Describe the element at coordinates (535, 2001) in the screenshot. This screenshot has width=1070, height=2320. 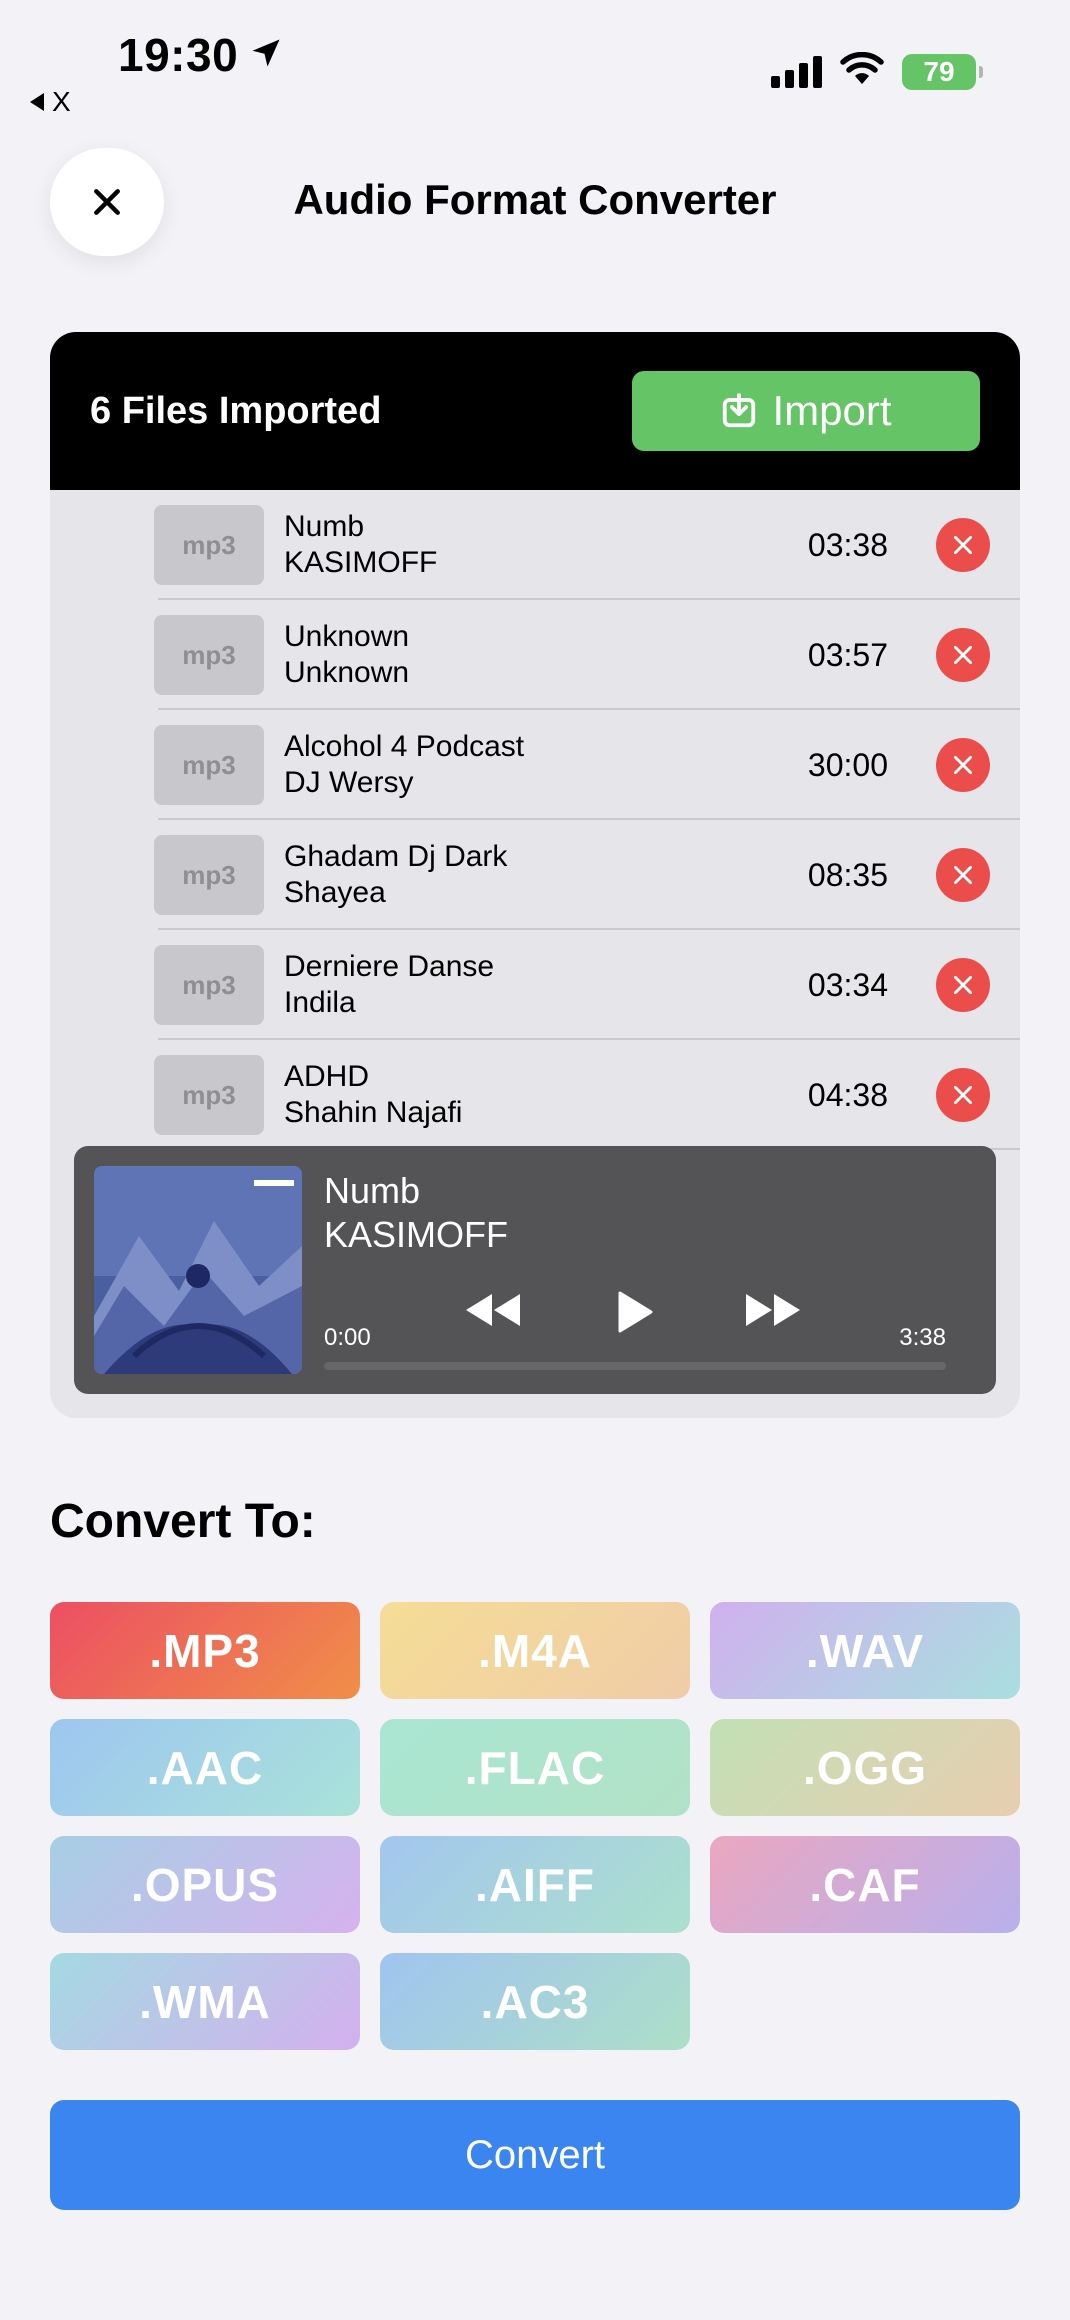
I see `format-option-ac3: .AC3` at that location.